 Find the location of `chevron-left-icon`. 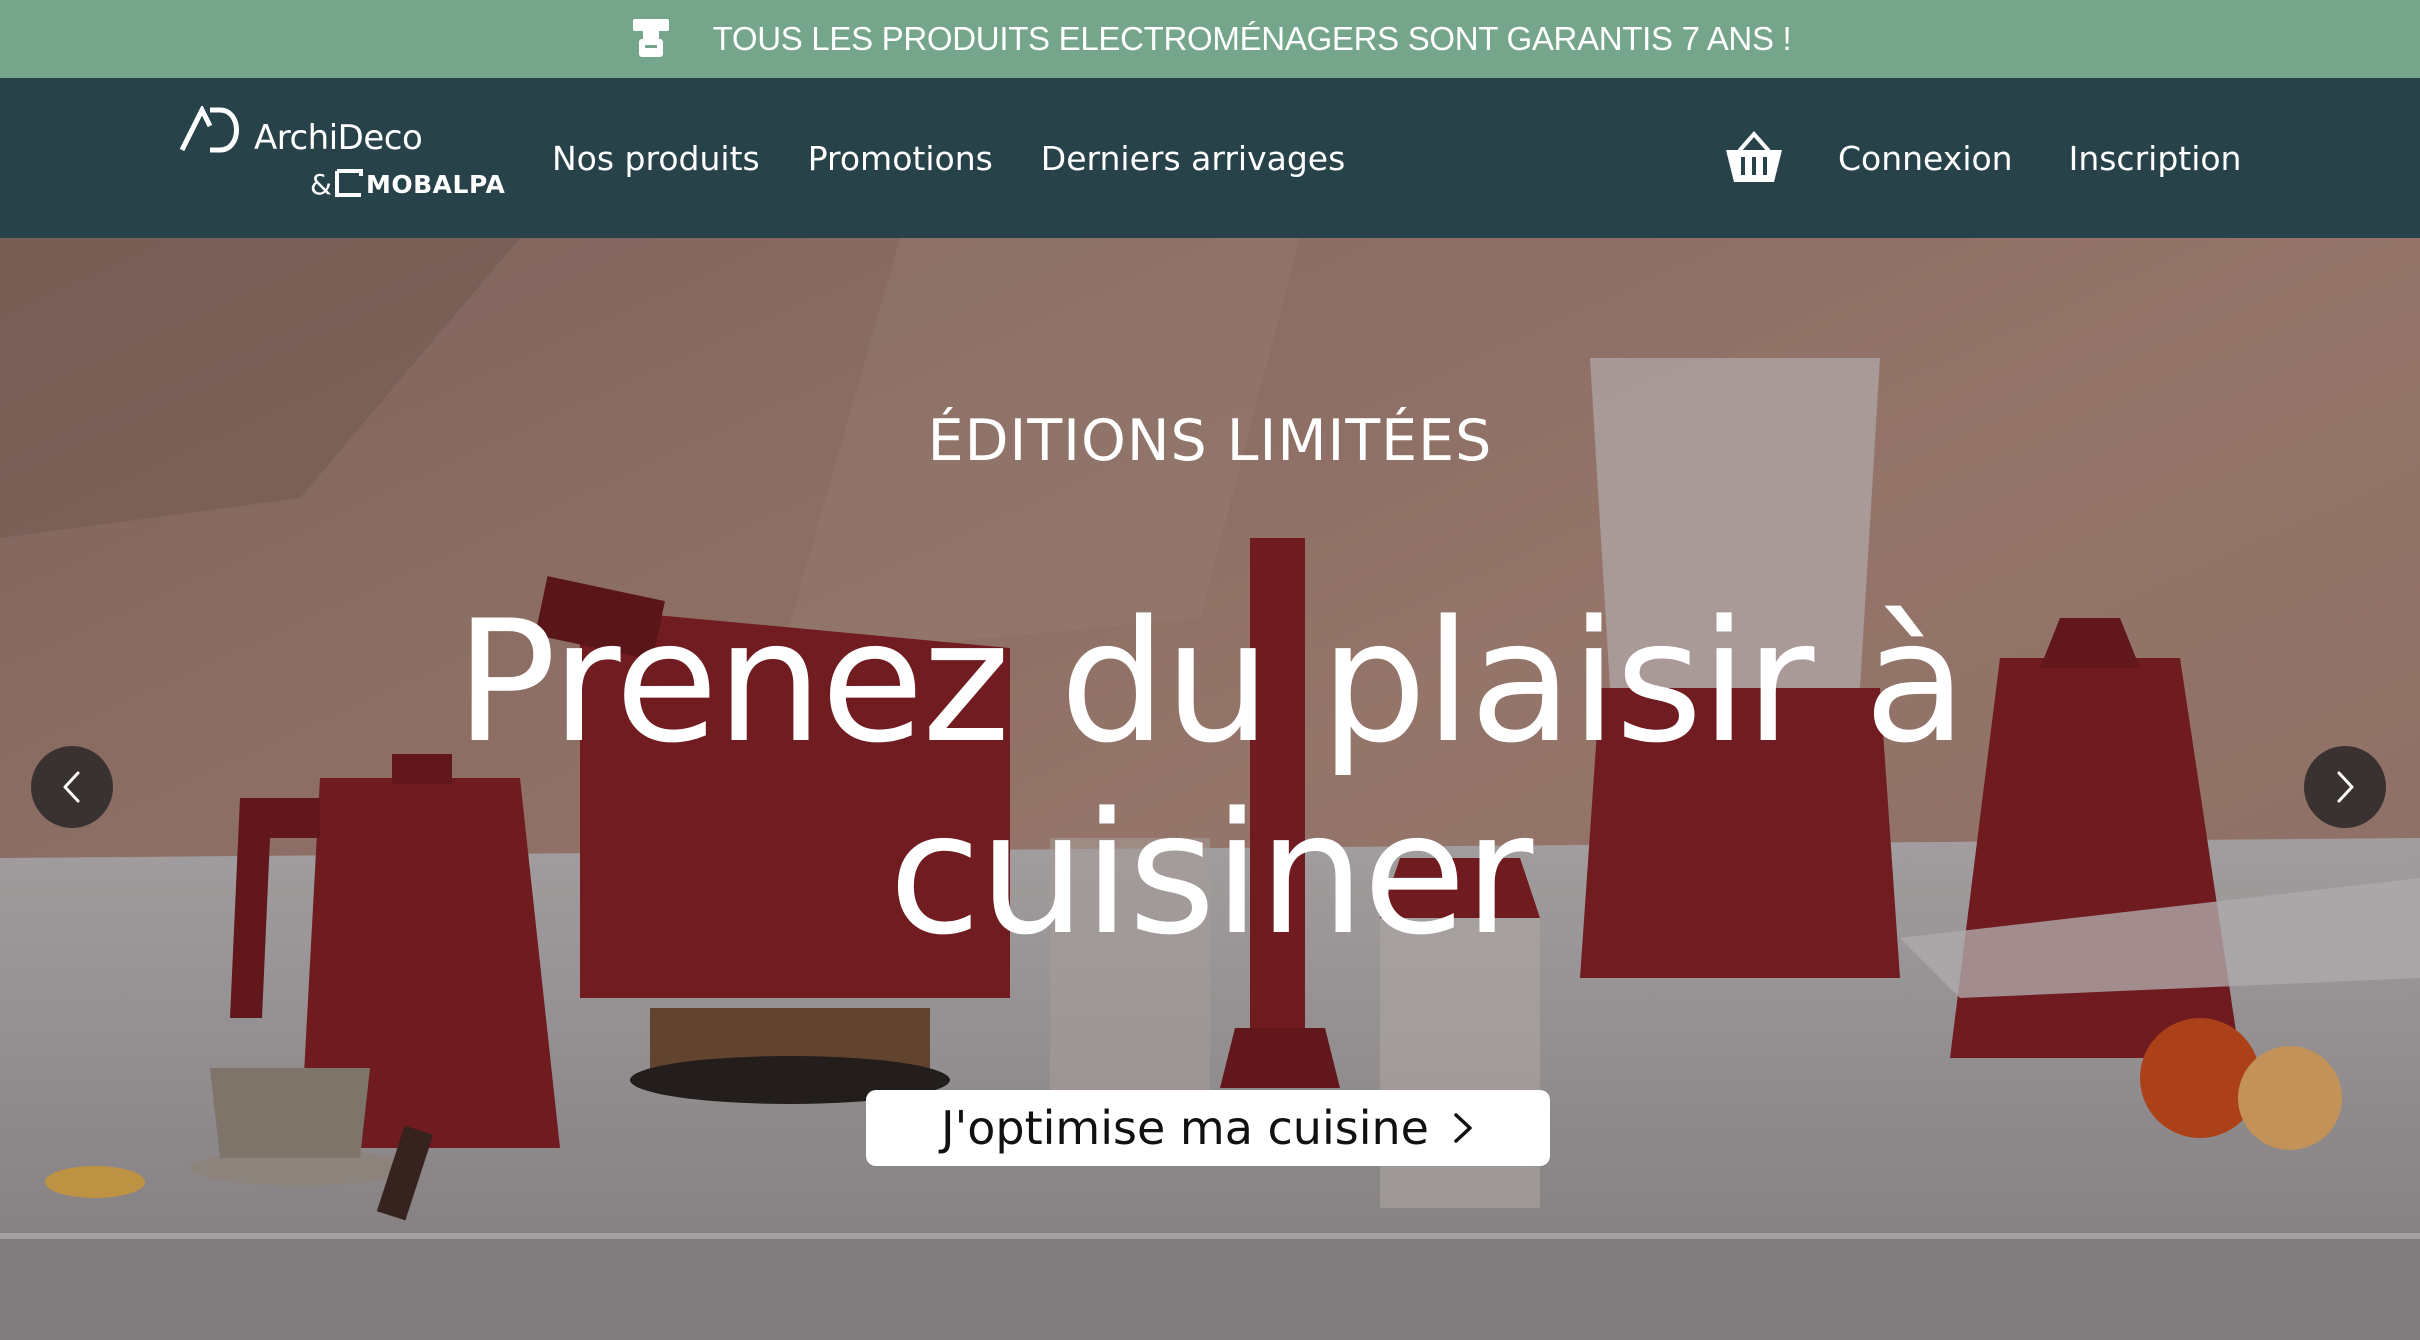

chevron-left-icon is located at coordinates (71, 787).